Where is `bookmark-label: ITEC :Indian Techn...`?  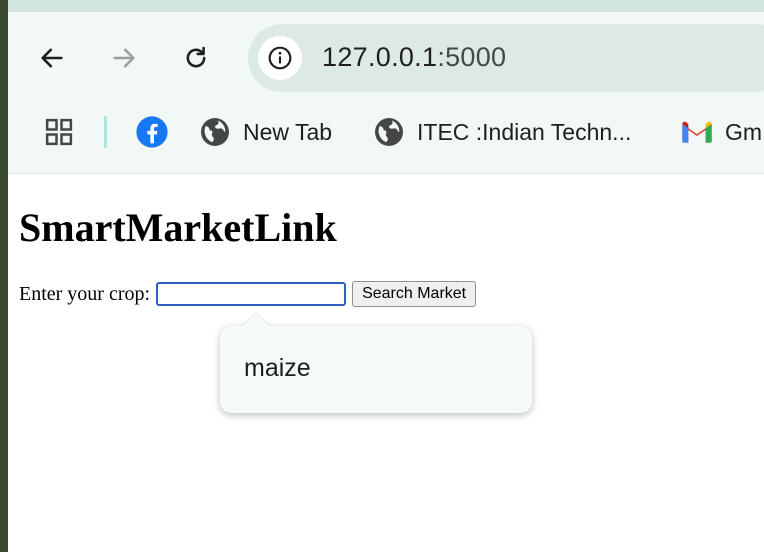 bookmark-label: ITEC :Indian Techn... is located at coordinates (524, 131).